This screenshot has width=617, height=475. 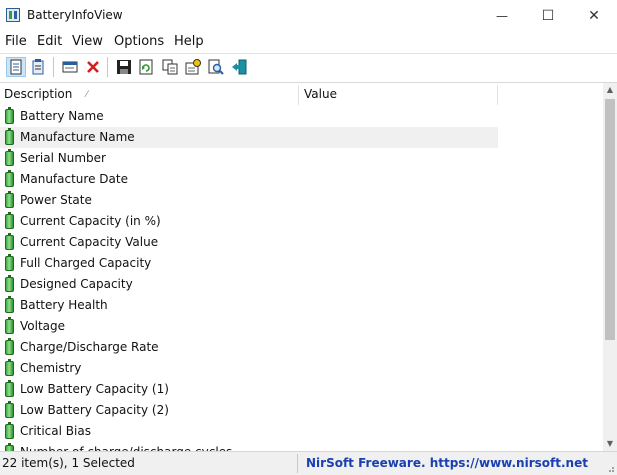 I want to click on copy-icon, so click(x=170, y=67).